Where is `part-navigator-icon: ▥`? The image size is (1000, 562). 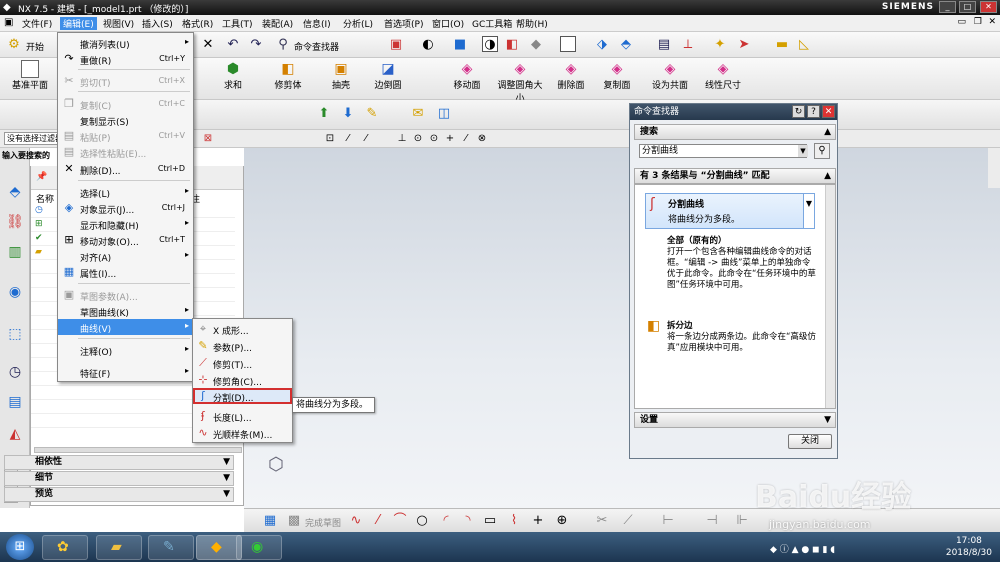
part-navigator-icon: ▥ is located at coordinates (15, 252).